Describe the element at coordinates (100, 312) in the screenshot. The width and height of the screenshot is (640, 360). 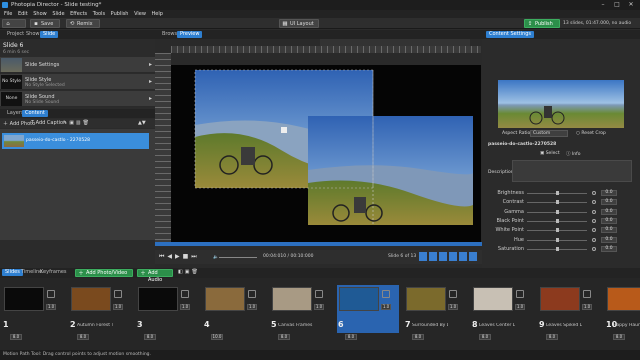
I see `slide-clip: 1.0 2Autumn Forest Tit 8.0` at that location.